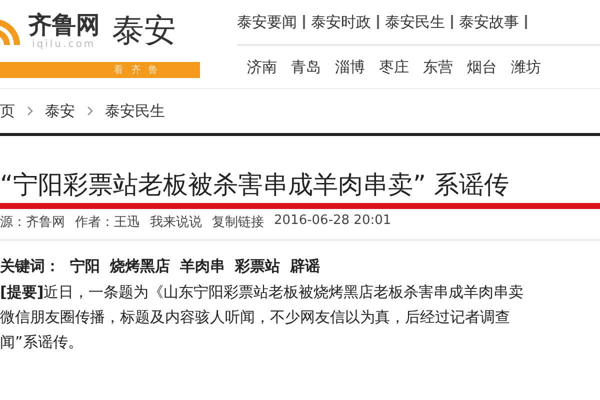 This screenshot has height=400, width=600. What do you see at coordinates (32, 223) in the screenshot?
I see `article-meta: 源：齐鲁网` at bounding box center [32, 223].